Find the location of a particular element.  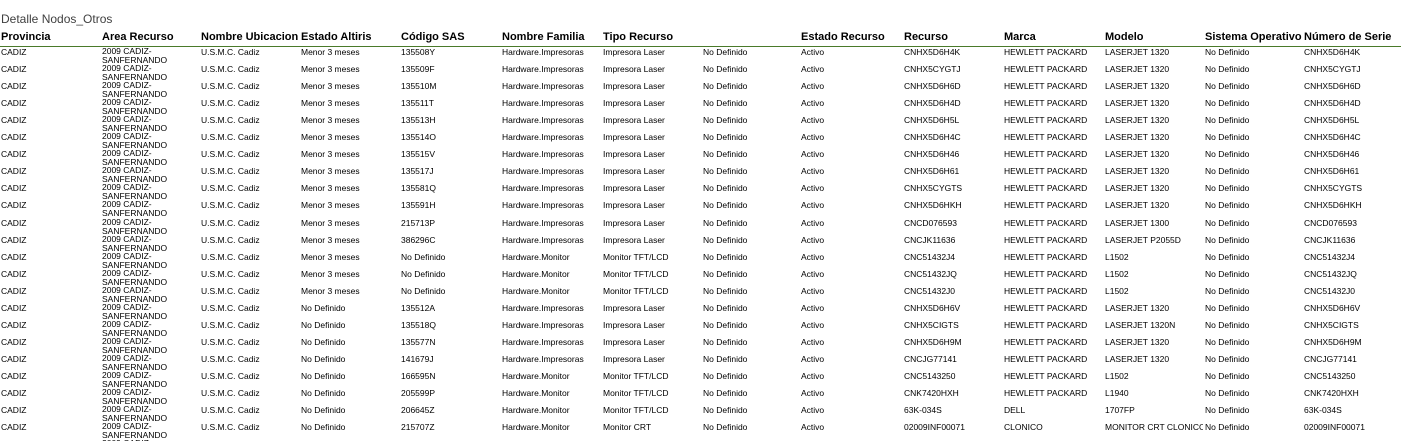

col-header-provincia: Provincia is located at coordinates (50, 37).